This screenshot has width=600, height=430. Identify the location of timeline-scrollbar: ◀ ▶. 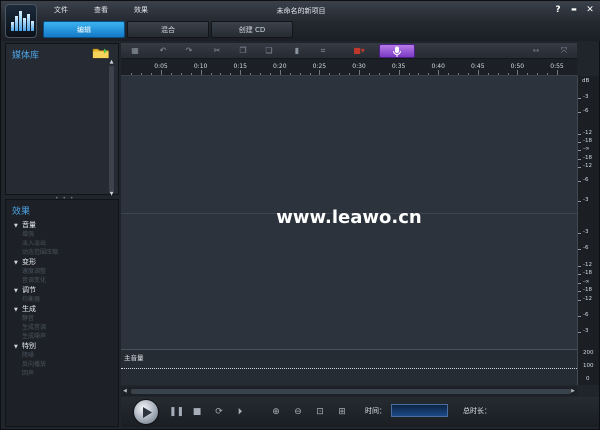
(349, 391).